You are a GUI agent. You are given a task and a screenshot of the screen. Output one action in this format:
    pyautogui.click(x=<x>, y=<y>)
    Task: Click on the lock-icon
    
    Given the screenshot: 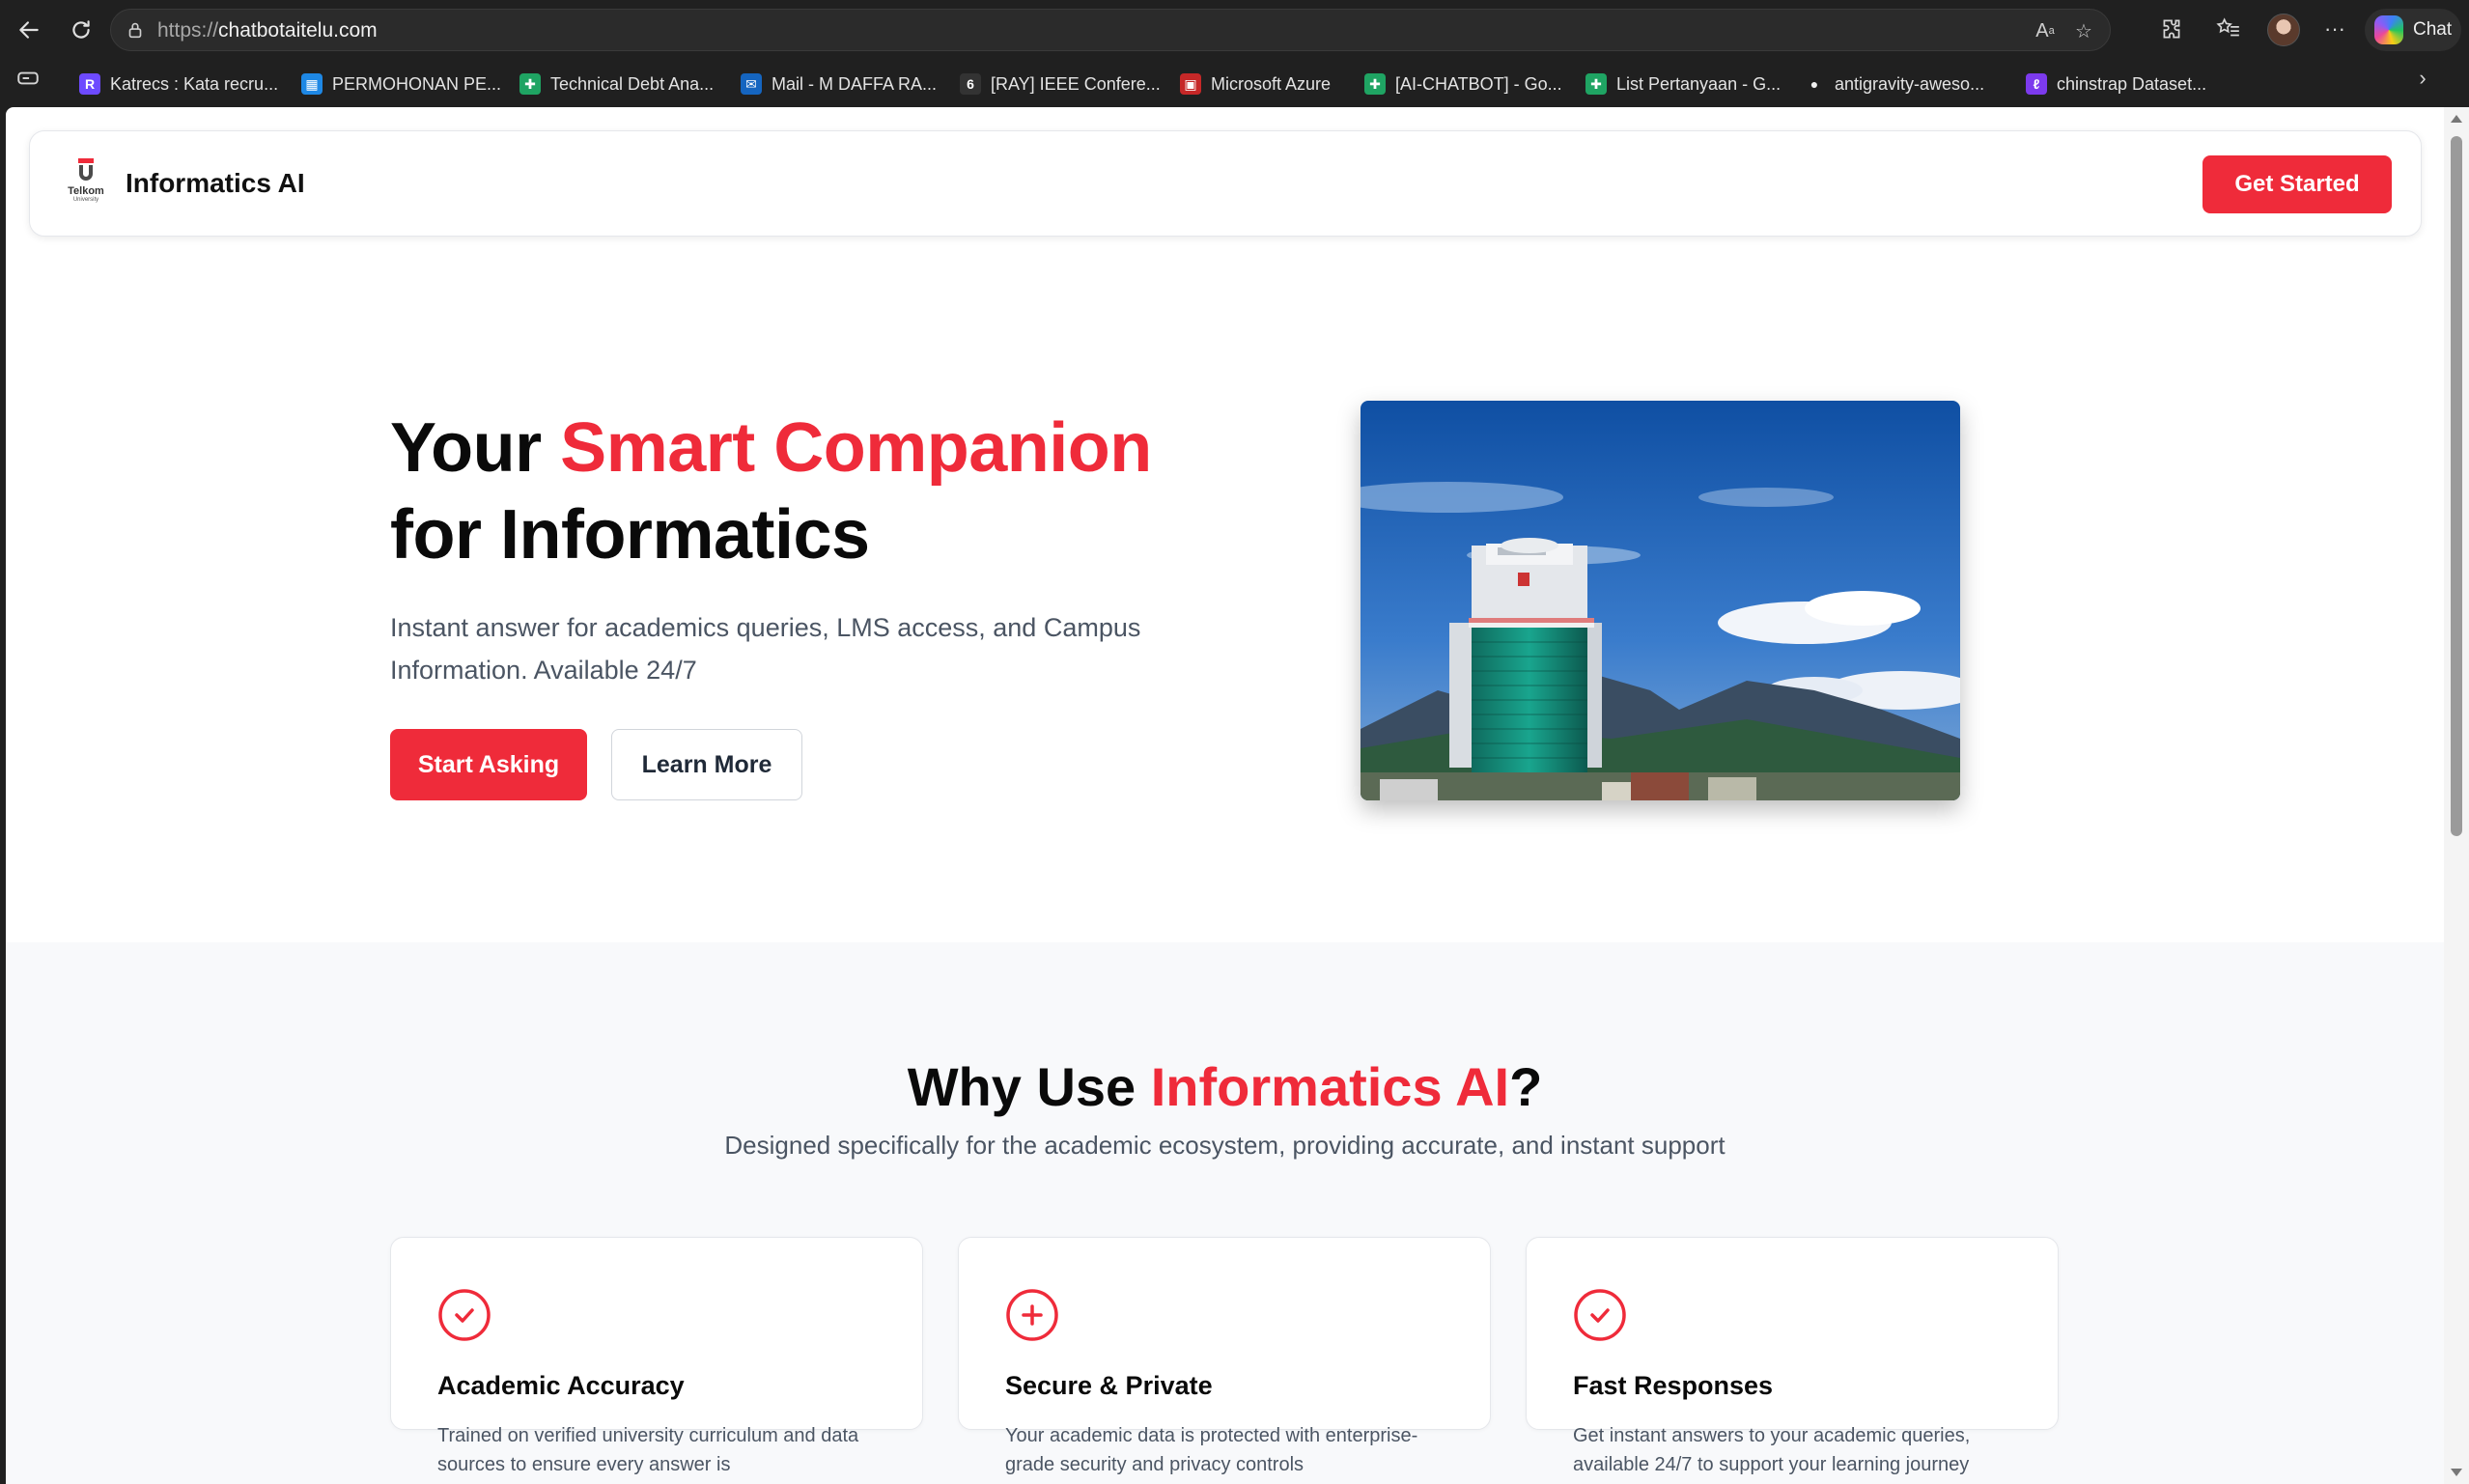 What is the action you would take?
    pyautogui.click(x=135, y=30)
    